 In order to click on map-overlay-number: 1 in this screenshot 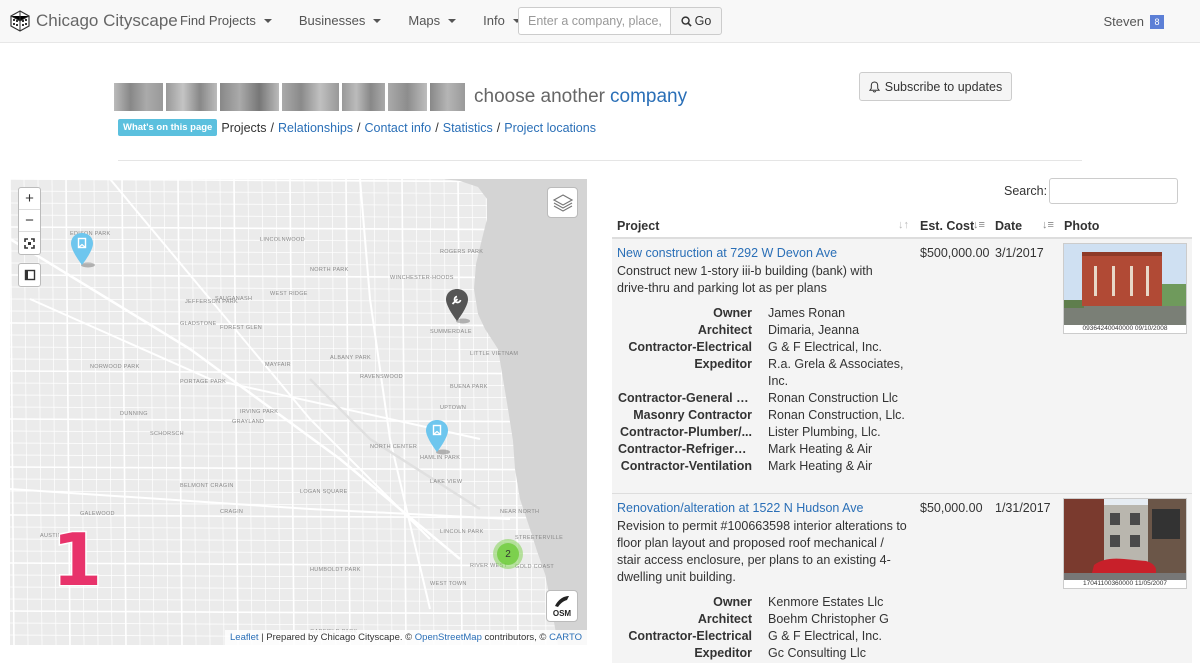, I will do `click(76, 560)`.